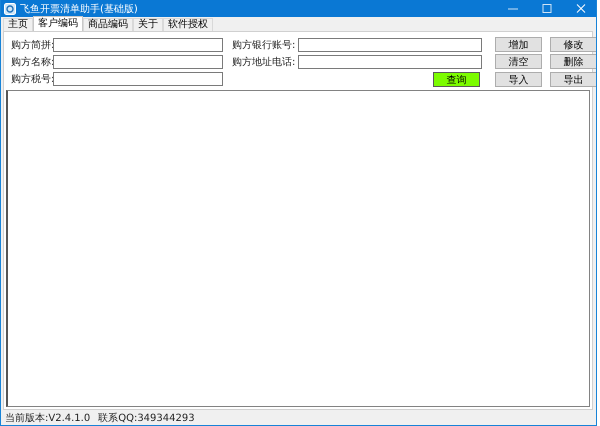 The image size is (600, 426). I want to click on contact-text: 联系QQ:349344293, so click(146, 418).